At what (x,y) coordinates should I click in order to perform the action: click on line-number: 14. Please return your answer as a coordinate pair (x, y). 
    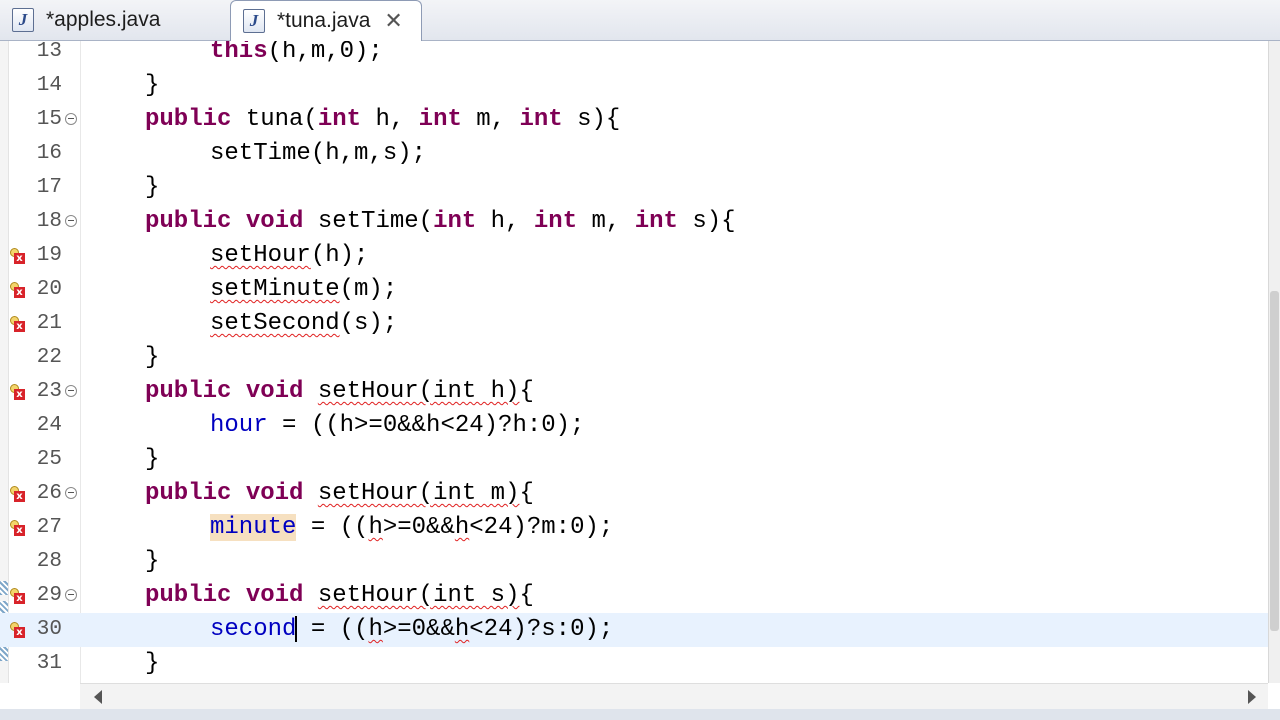
    Looking at the image, I should click on (49, 85).